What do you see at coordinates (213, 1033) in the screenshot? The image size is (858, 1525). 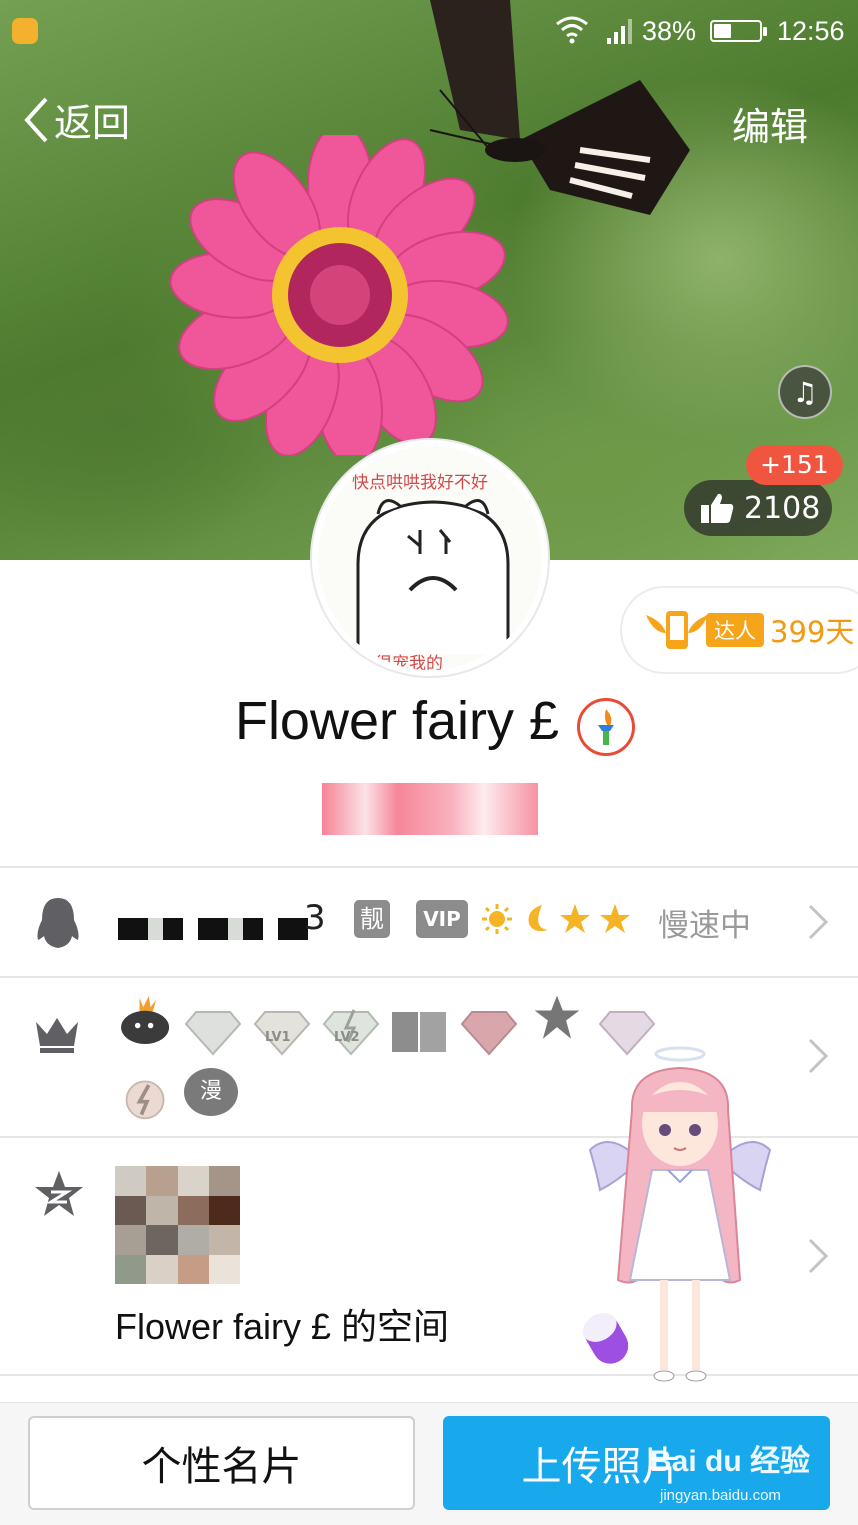 I see `diamond-icon` at bounding box center [213, 1033].